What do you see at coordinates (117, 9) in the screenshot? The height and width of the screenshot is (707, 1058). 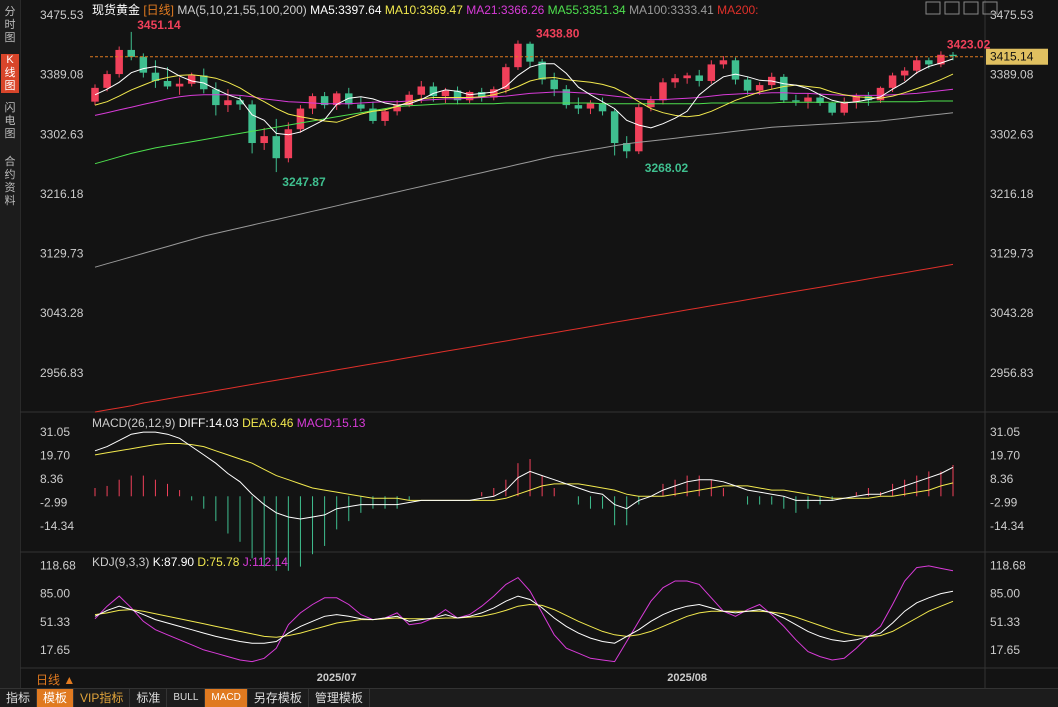 I see `chart-title: 现货黄金` at bounding box center [117, 9].